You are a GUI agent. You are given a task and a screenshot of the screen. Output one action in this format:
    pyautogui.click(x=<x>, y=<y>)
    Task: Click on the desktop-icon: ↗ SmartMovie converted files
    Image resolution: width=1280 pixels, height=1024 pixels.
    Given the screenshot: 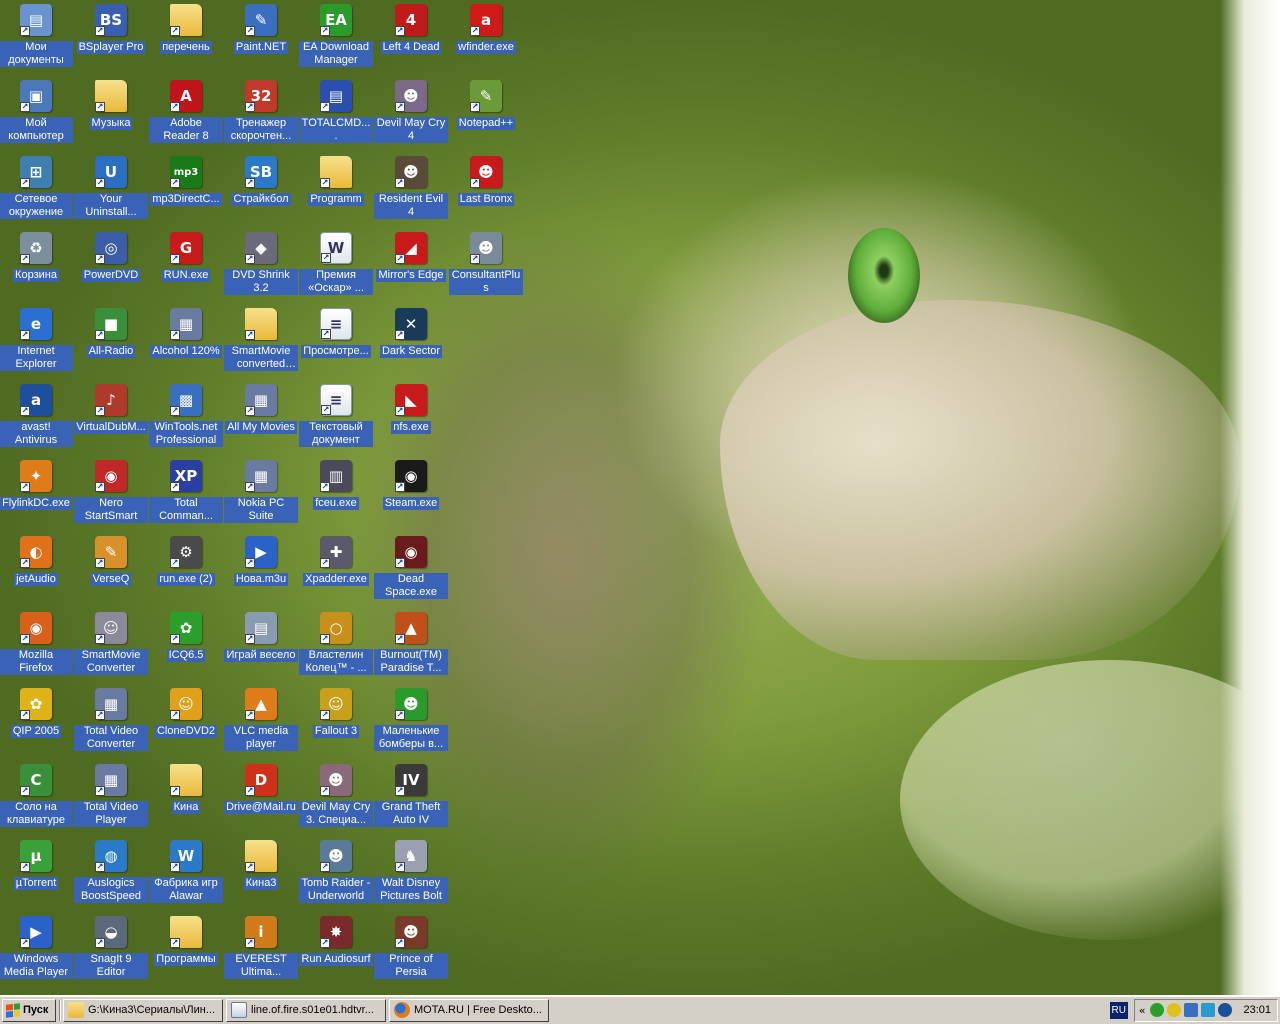 What is the action you would take?
    pyautogui.click(x=261, y=343)
    